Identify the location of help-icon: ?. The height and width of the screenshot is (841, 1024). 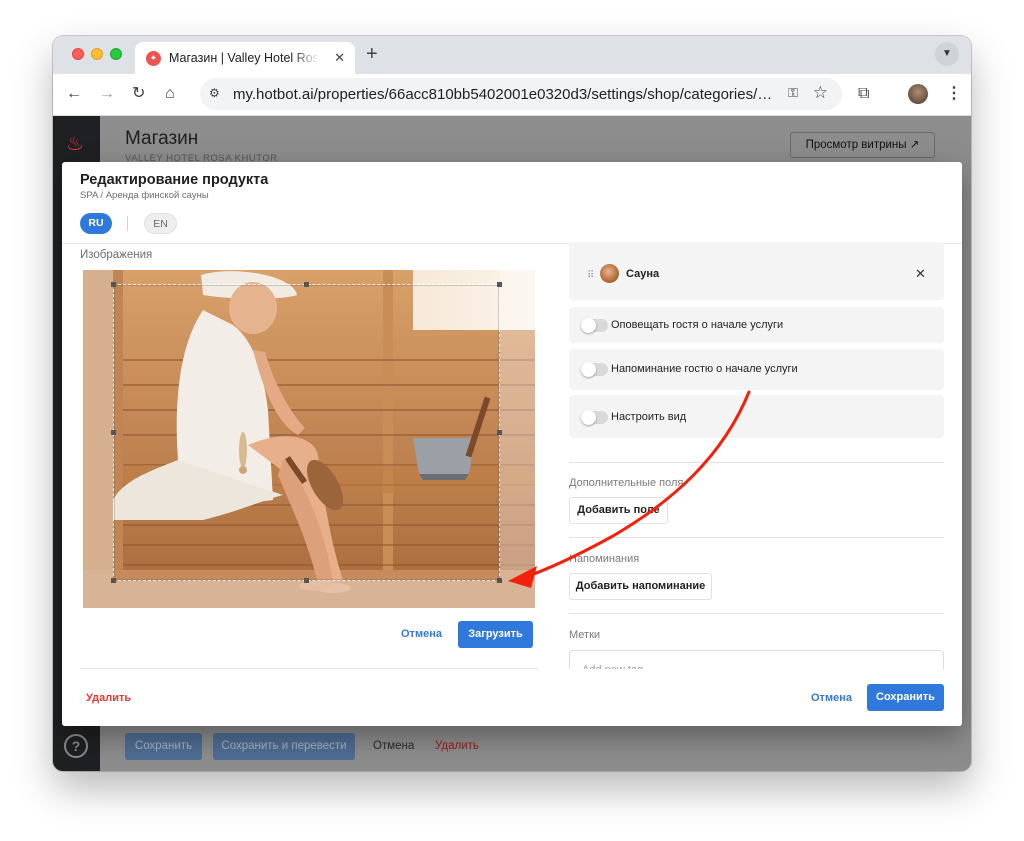
(76, 746).